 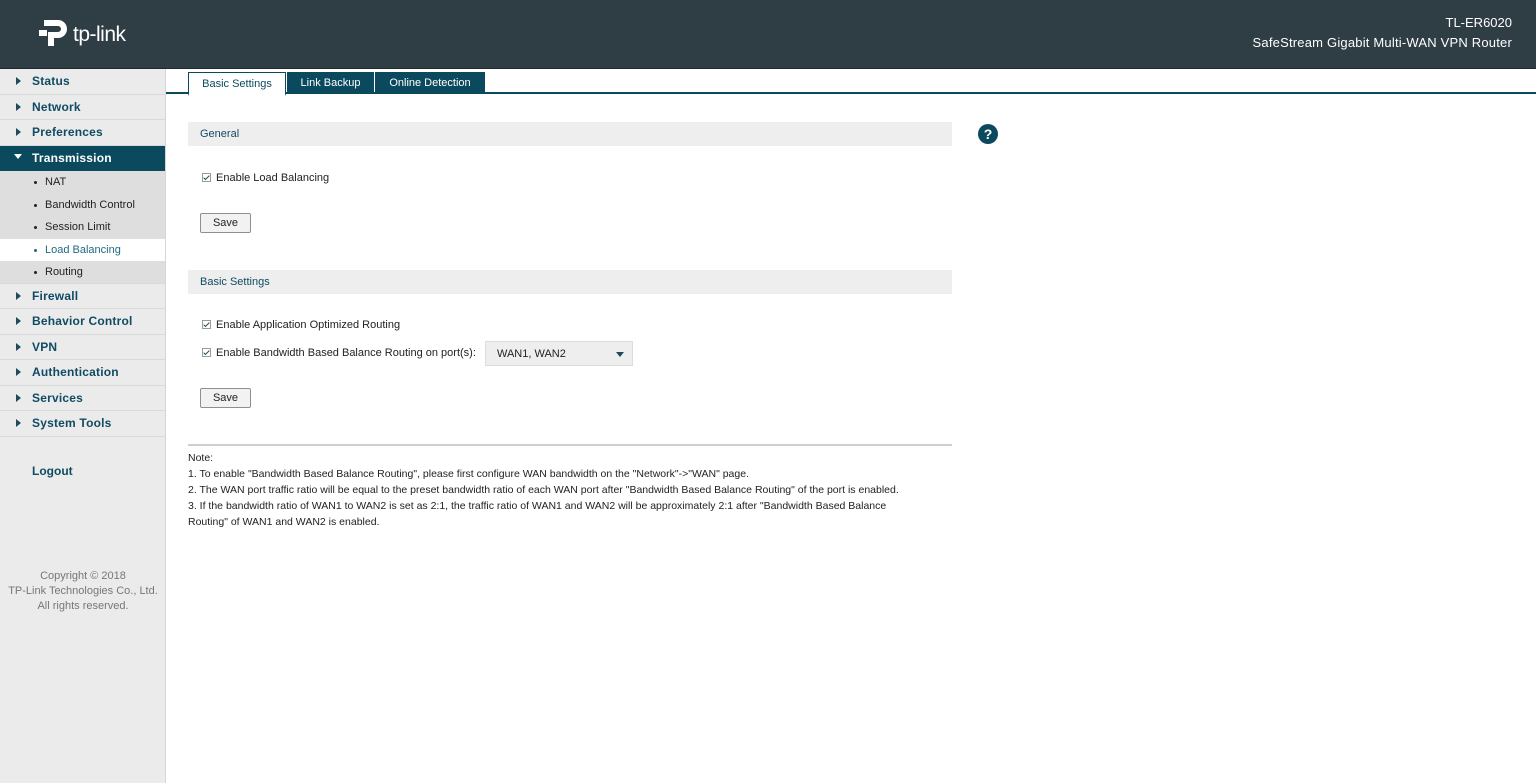 I want to click on sidebar-item-label: Behavior Control, so click(x=82, y=321).